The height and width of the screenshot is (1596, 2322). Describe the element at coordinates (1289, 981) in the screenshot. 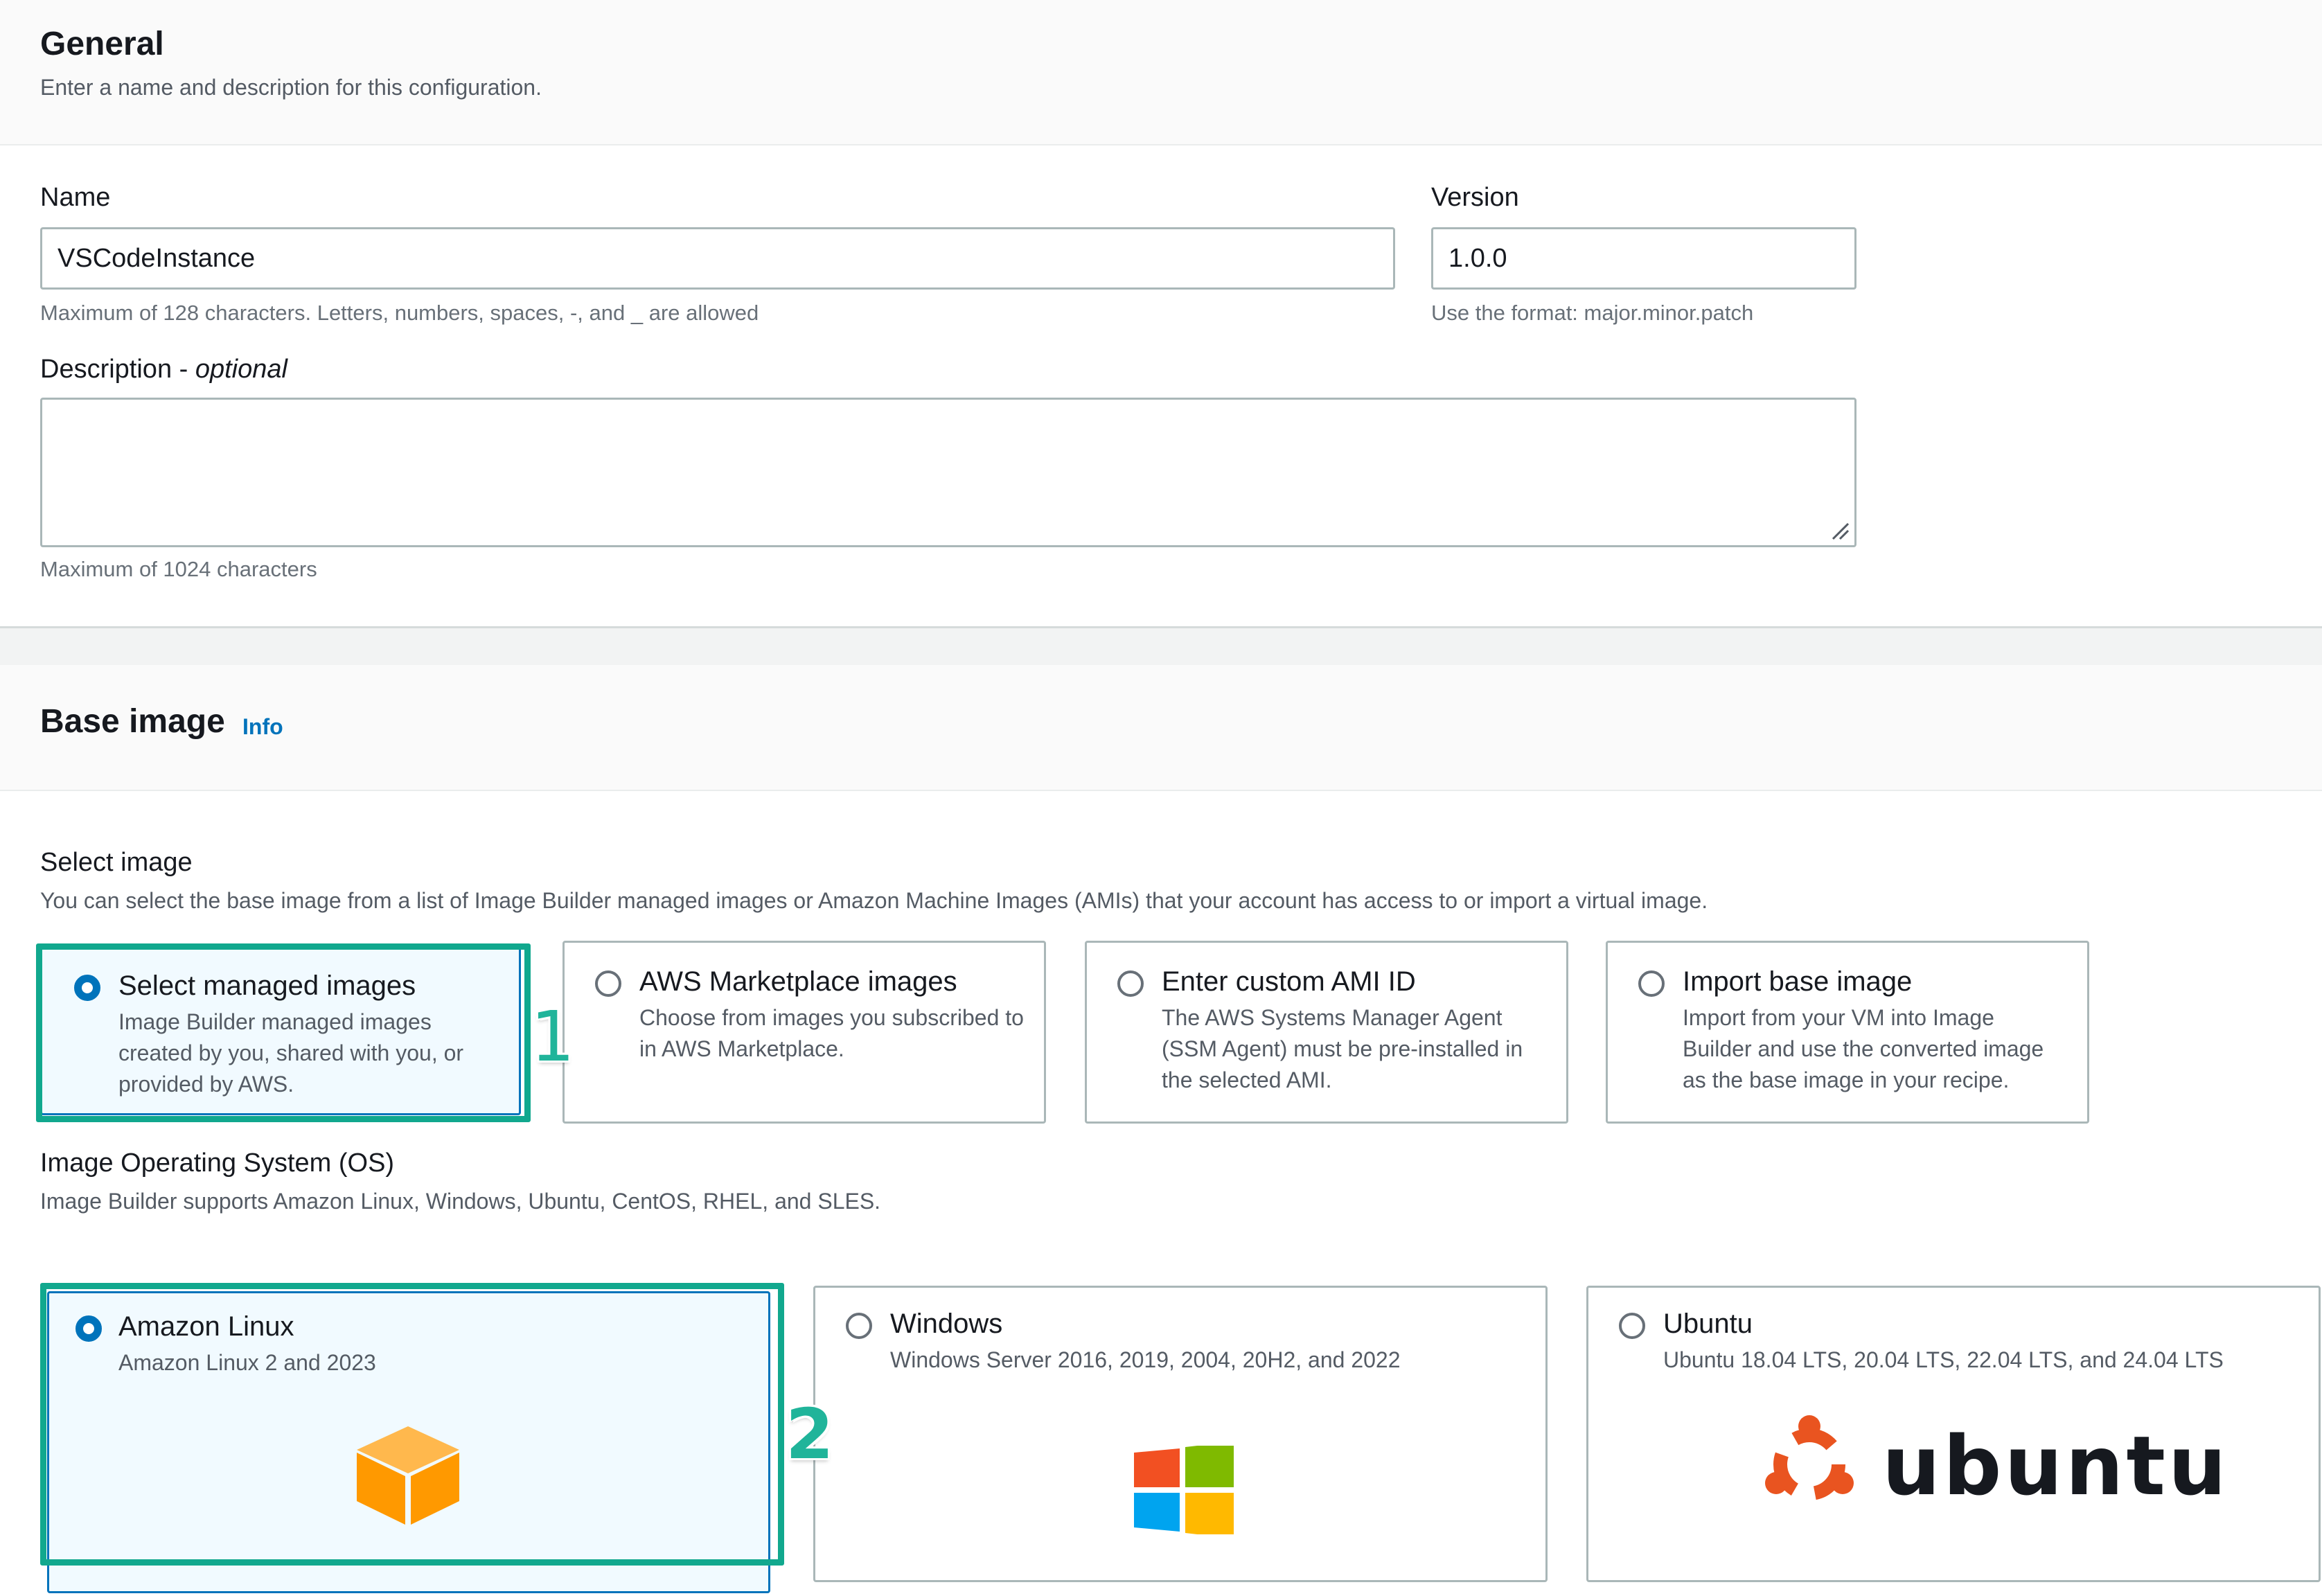

I see `option-title: Enter custom AMI ID` at that location.